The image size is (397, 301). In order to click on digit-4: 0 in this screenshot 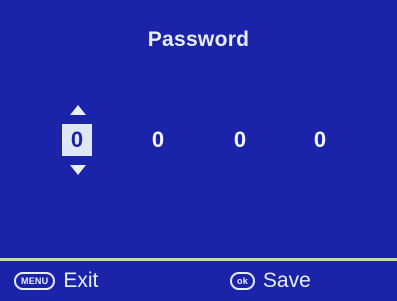, I will do `click(320, 140)`.